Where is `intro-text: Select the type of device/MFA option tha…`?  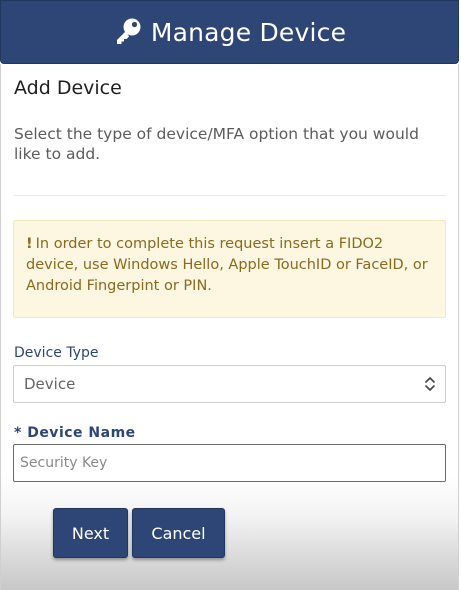
intro-text: Select the type of device/MFA option tha… is located at coordinates (216, 144).